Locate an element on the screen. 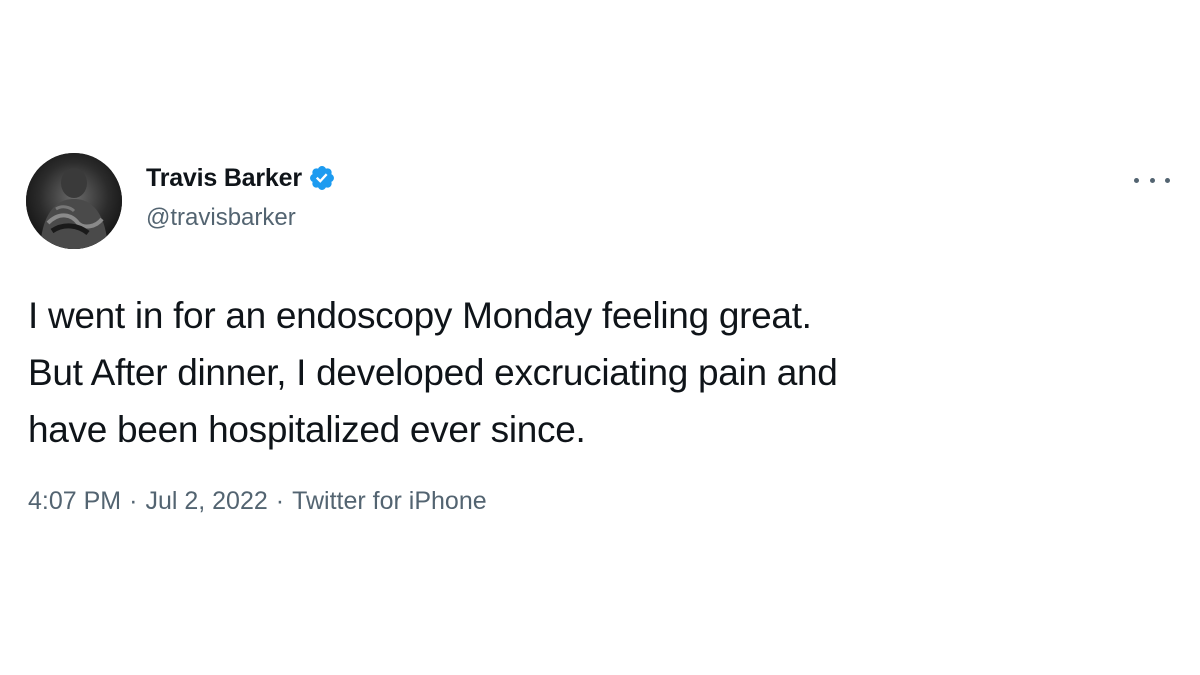 Image resolution: width=1200 pixels, height=675 pixels. tweet-meta: 4:07 PM · Jul 2, 2022 · Twitter for iPhone is located at coordinates (257, 501).